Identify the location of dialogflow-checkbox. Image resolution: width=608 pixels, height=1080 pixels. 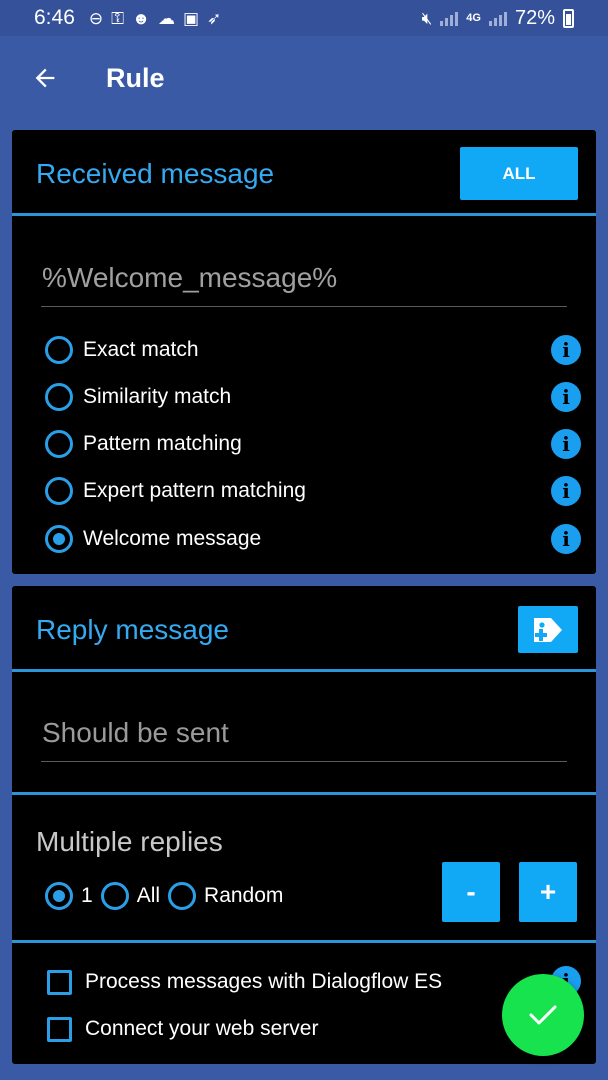
(59, 982).